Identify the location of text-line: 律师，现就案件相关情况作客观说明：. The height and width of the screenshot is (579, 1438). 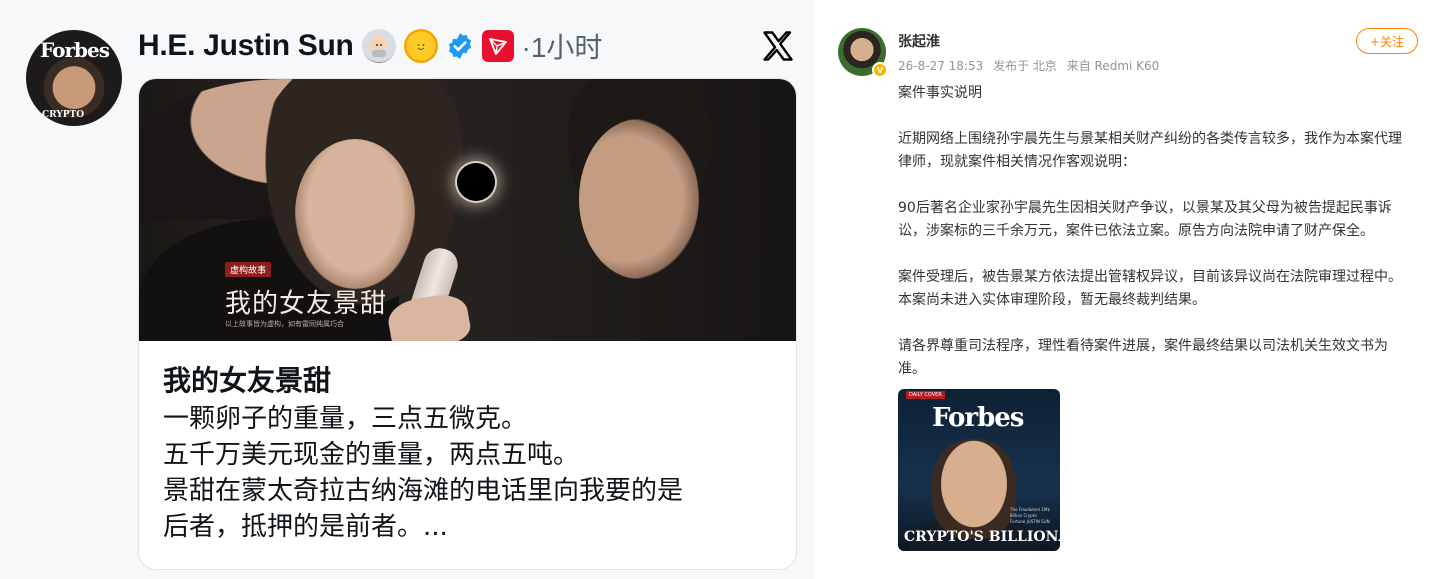
(1017, 162).